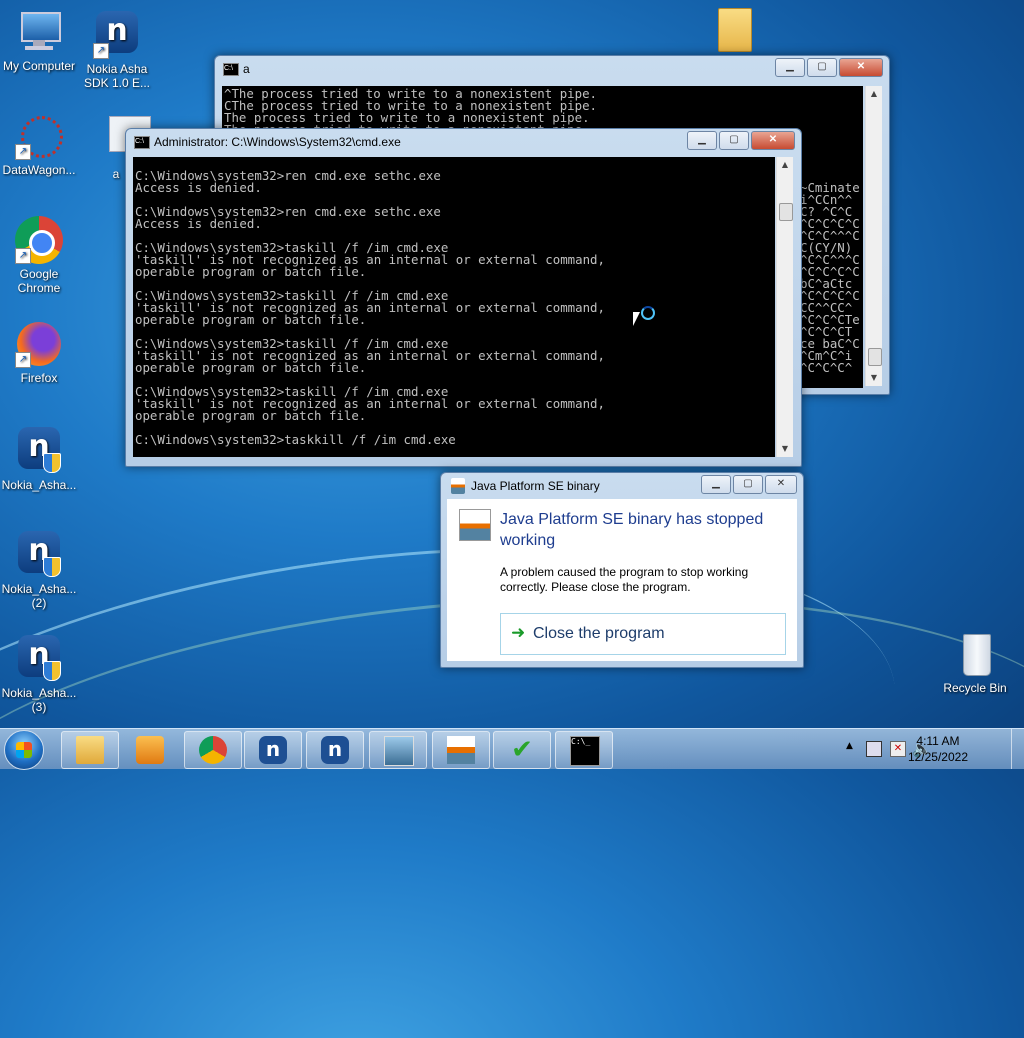  I want to click on taskbar-cmd: C:\_, so click(584, 750).